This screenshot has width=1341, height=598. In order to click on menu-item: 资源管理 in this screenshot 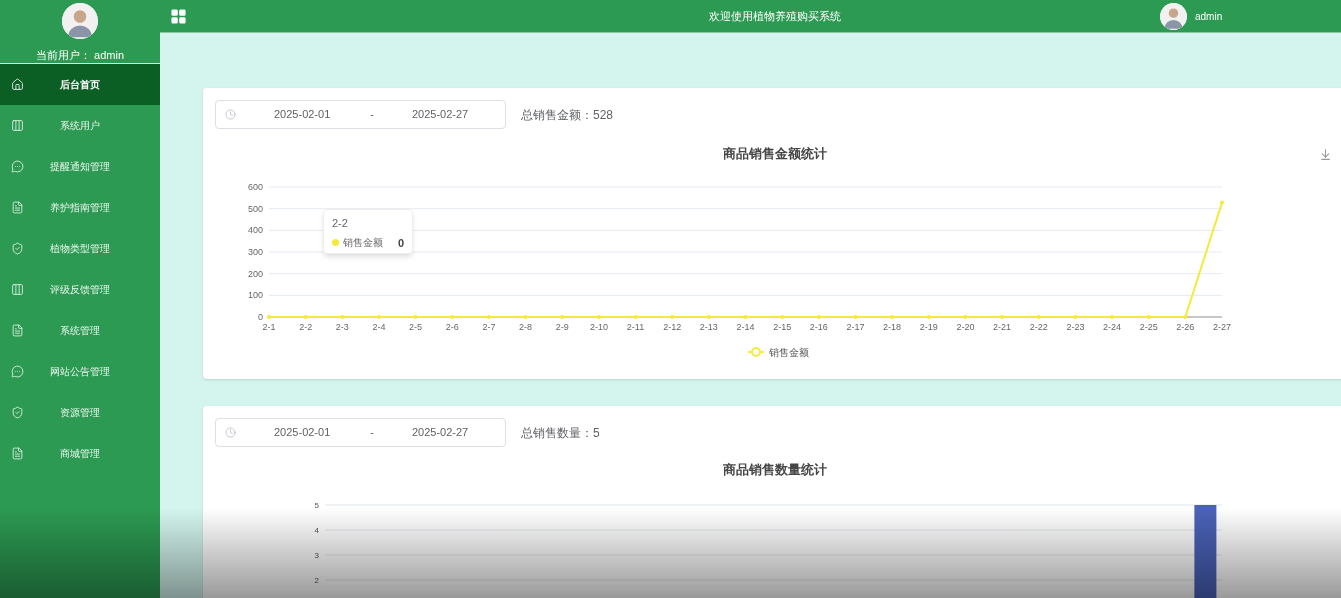, I will do `click(80, 412)`.